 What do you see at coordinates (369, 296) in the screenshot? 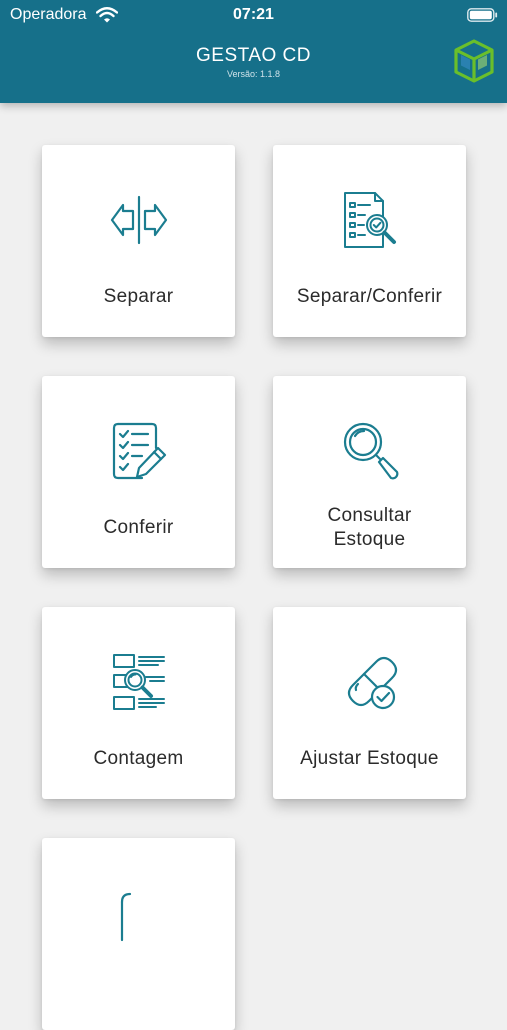
I see `menu-label-separar-conferir: Separar/Conferir` at bounding box center [369, 296].